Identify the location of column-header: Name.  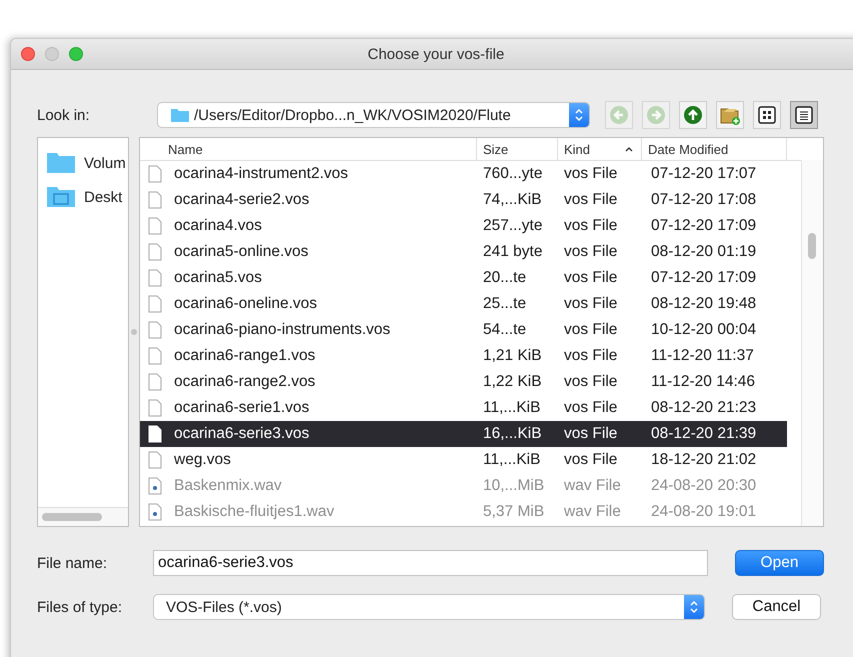
(308, 149).